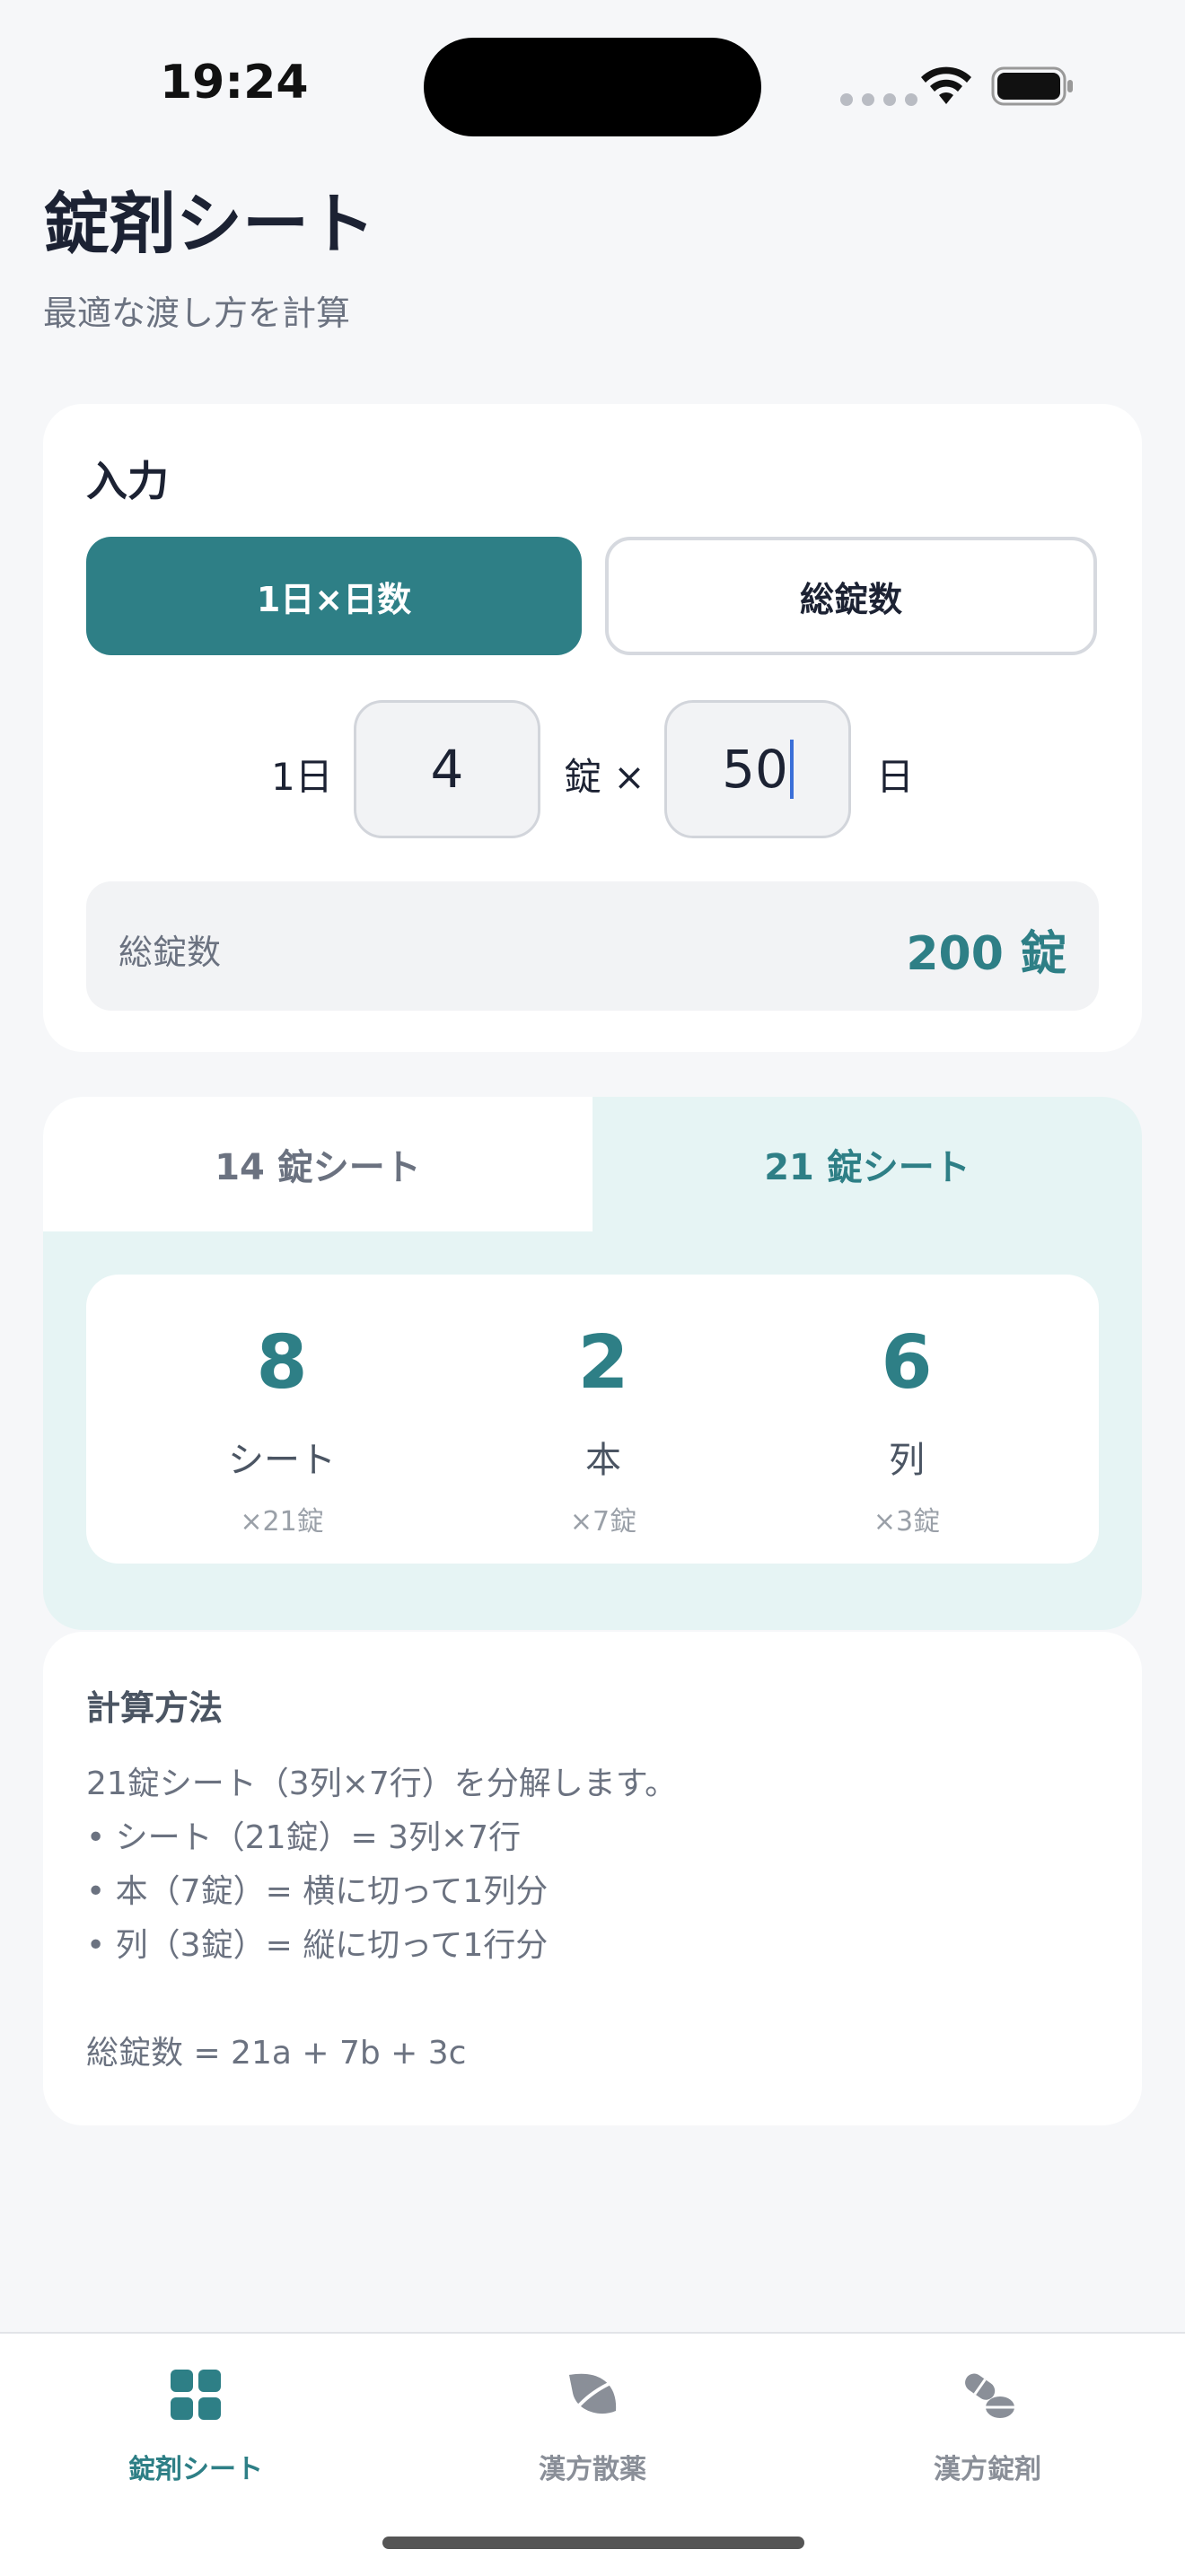 Image resolution: width=1185 pixels, height=2576 pixels. I want to click on mode-per-day-button: 1日×日数, so click(334, 596).